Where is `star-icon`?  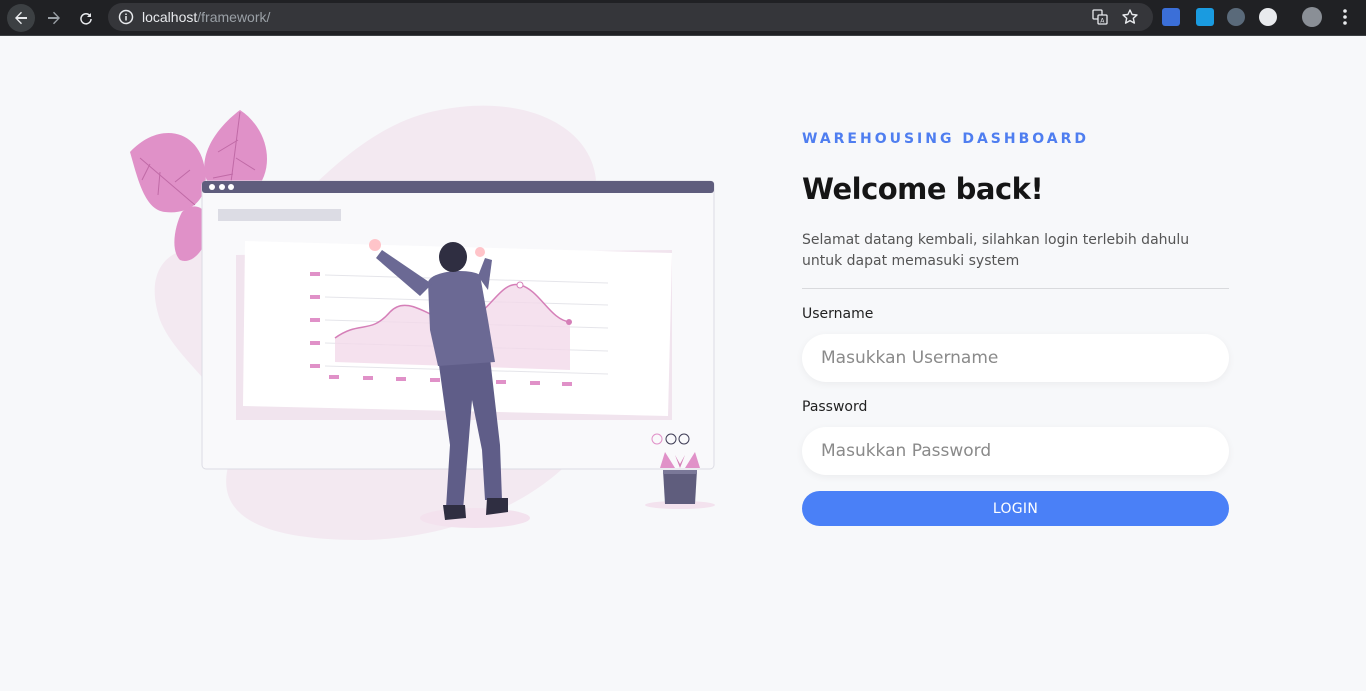 star-icon is located at coordinates (1130, 17).